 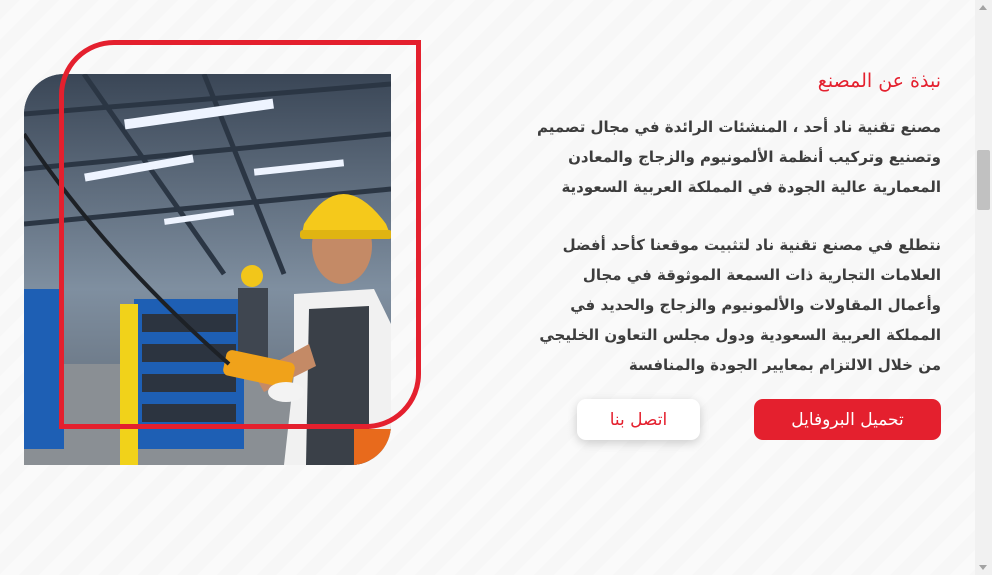 What do you see at coordinates (983, 567) in the screenshot?
I see `scroll-down-arrow-icon` at bounding box center [983, 567].